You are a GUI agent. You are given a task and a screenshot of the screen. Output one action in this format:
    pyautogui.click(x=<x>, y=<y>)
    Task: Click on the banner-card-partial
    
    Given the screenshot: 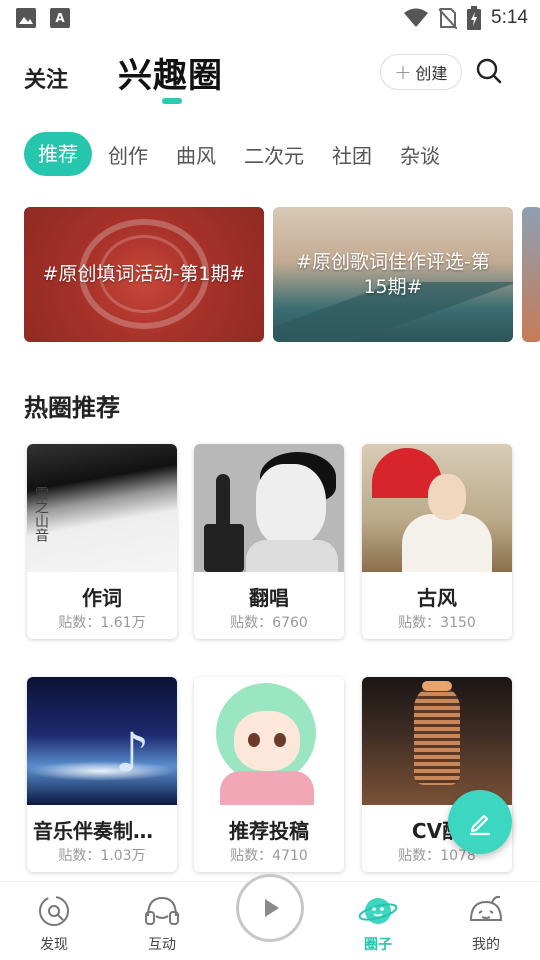 What is the action you would take?
    pyautogui.click(x=531, y=274)
    